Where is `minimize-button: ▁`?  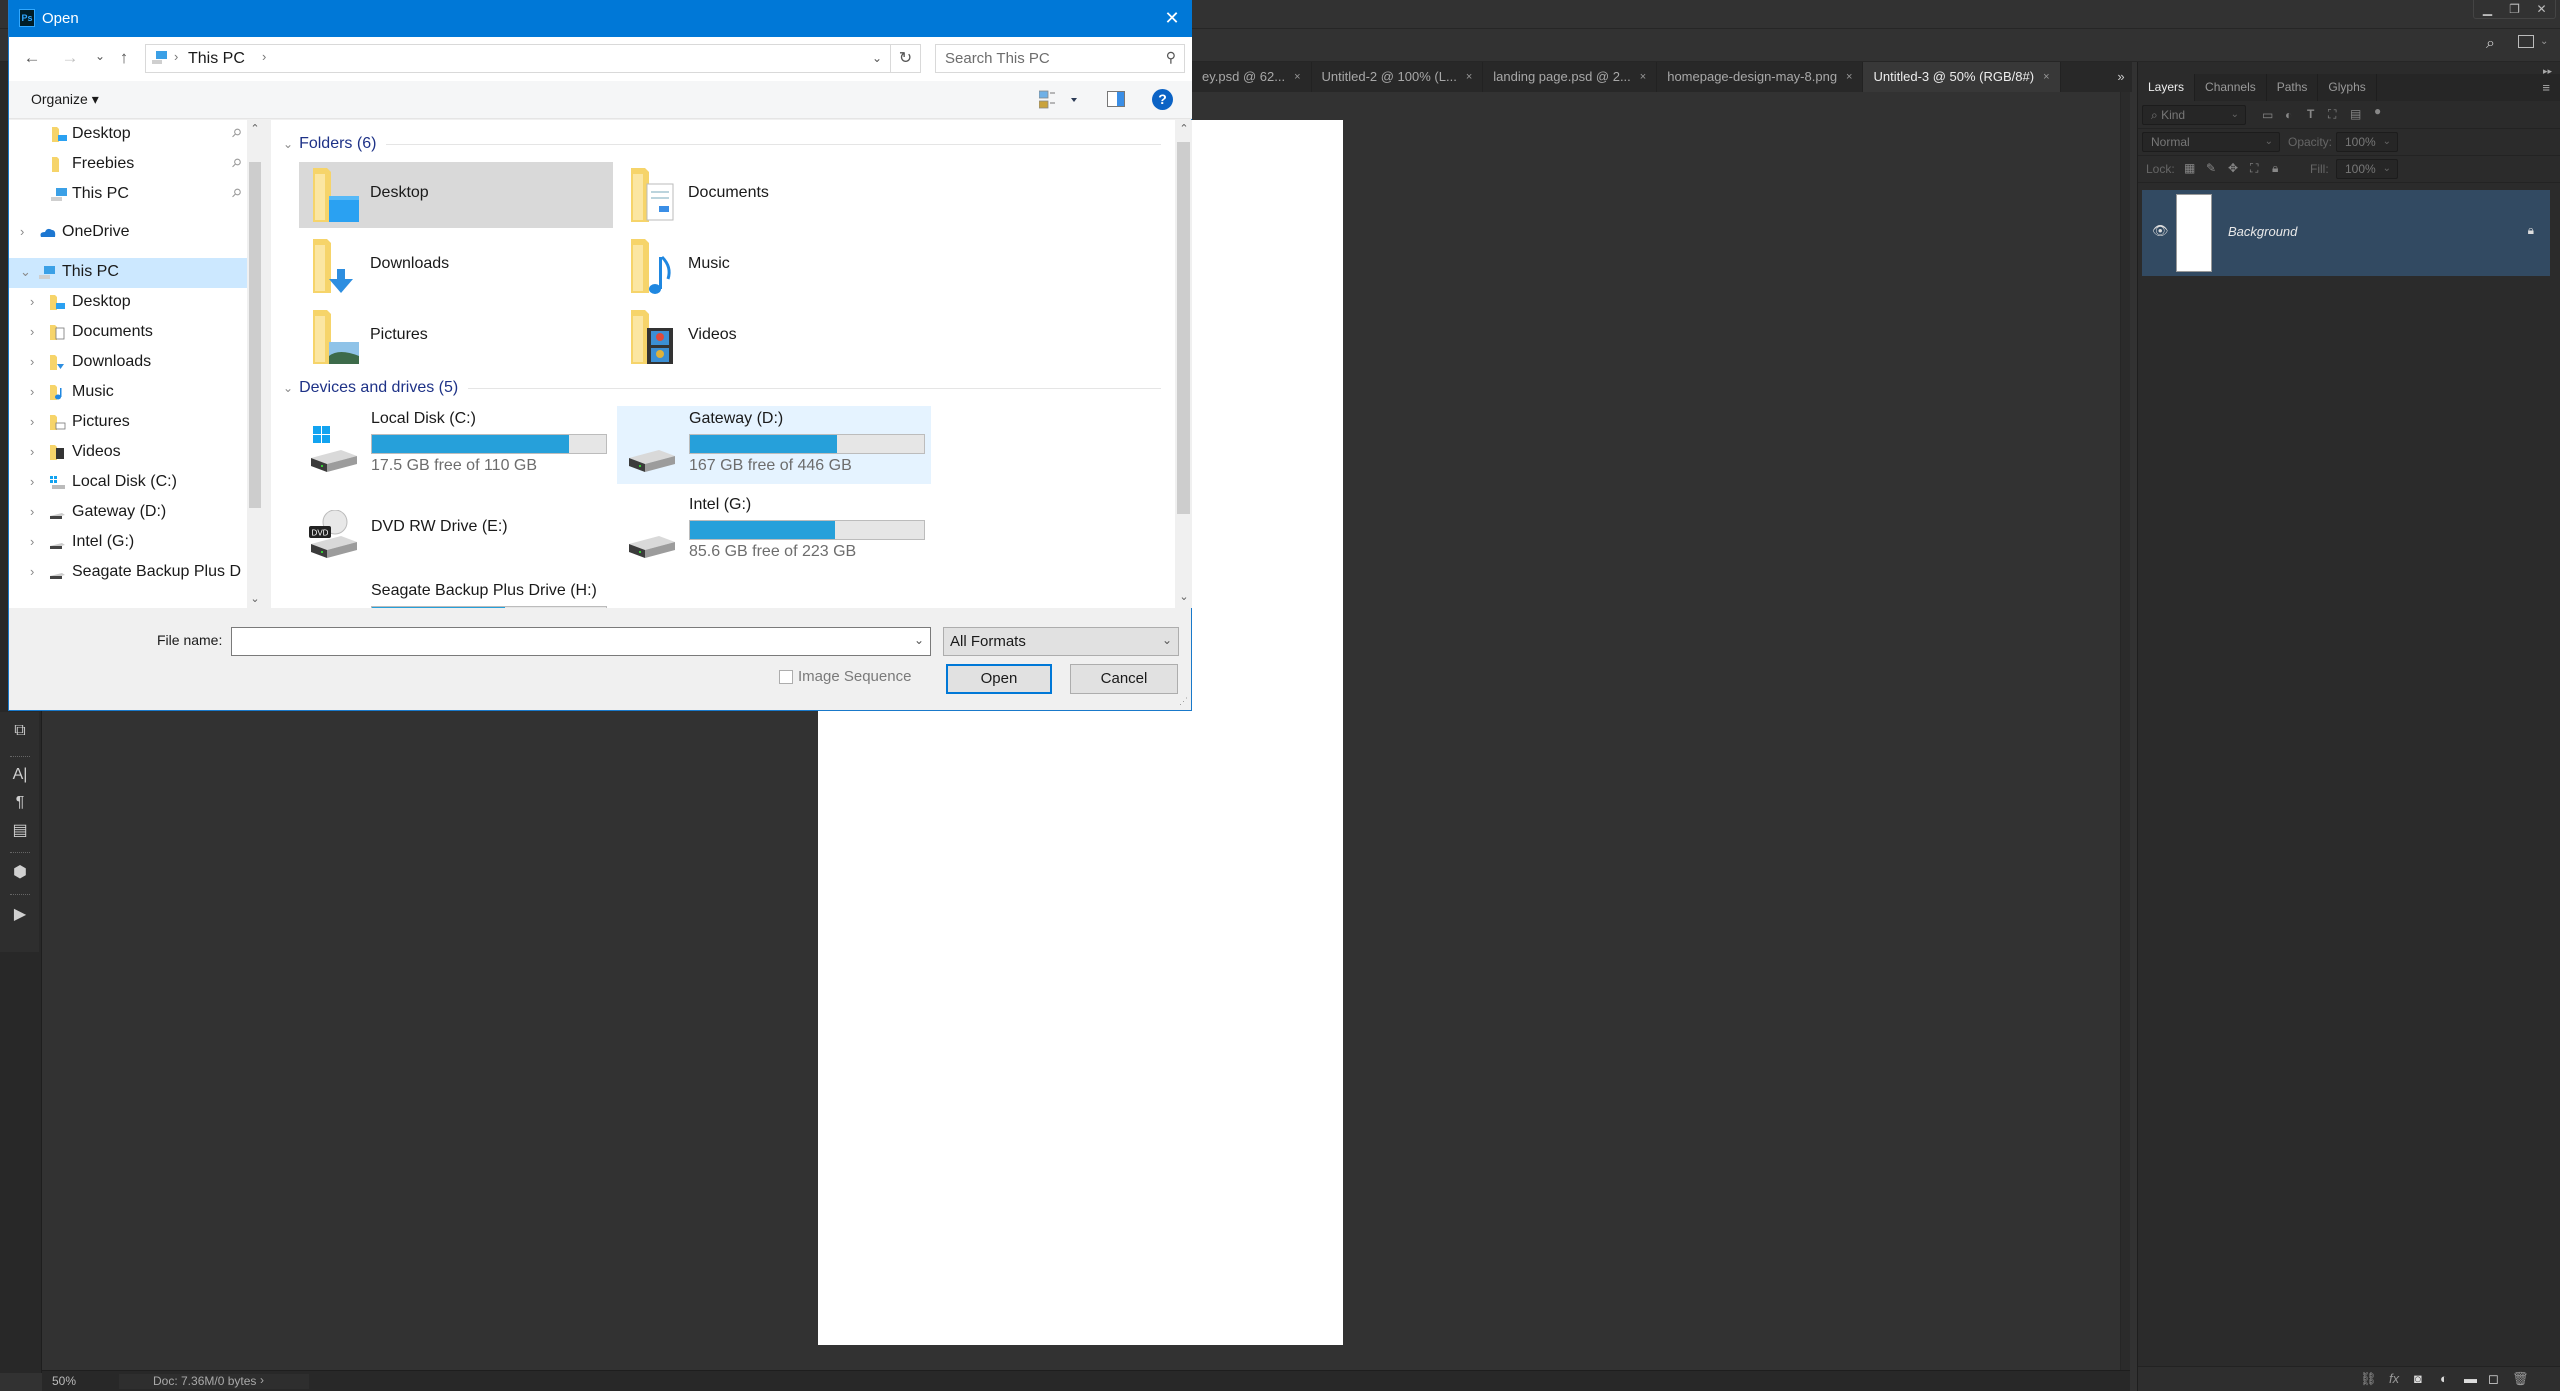 minimize-button: ▁ is located at coordinates (2487, 9).